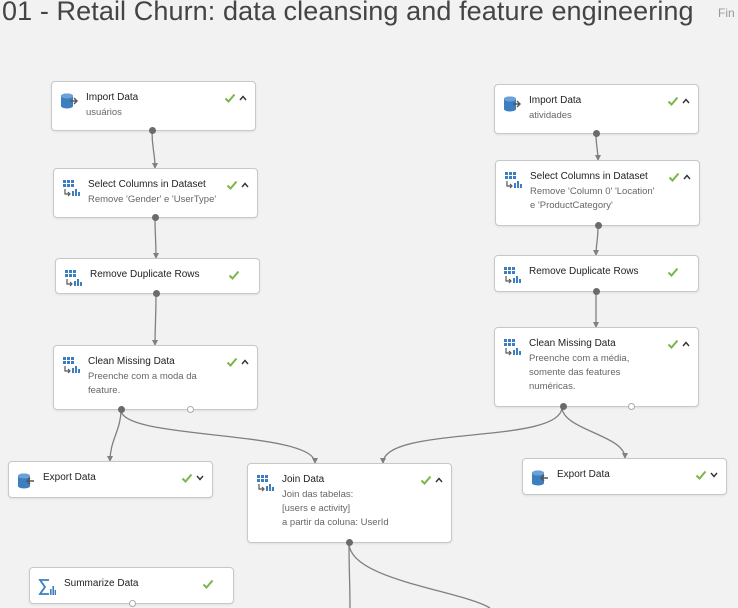 This screenshot has width=738, height=608. Describe the element at coordinates (142, 384) in the screenshot. I see `module-description: Preenche com a moda da feature.` at that location.